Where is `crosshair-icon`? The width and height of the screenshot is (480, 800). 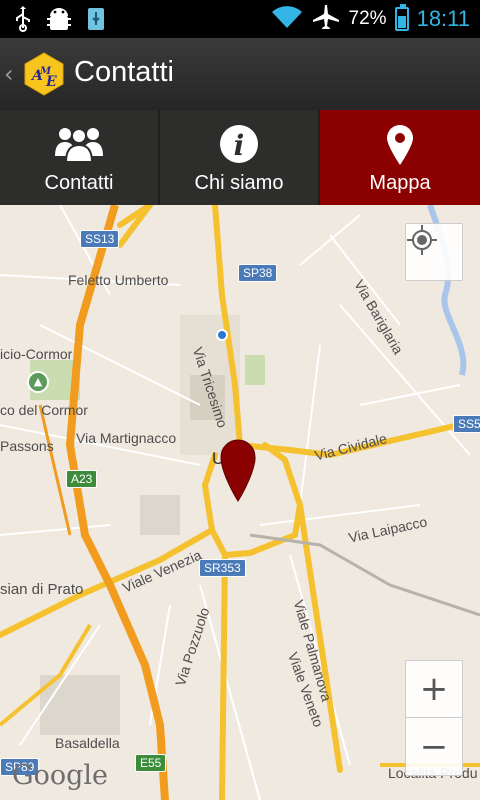 crosshair-icon is located at coordinates (422, 240).